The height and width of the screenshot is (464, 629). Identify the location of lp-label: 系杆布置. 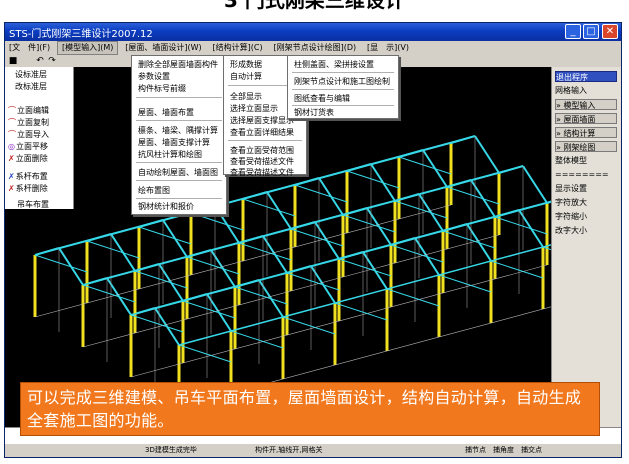
(31, 176).